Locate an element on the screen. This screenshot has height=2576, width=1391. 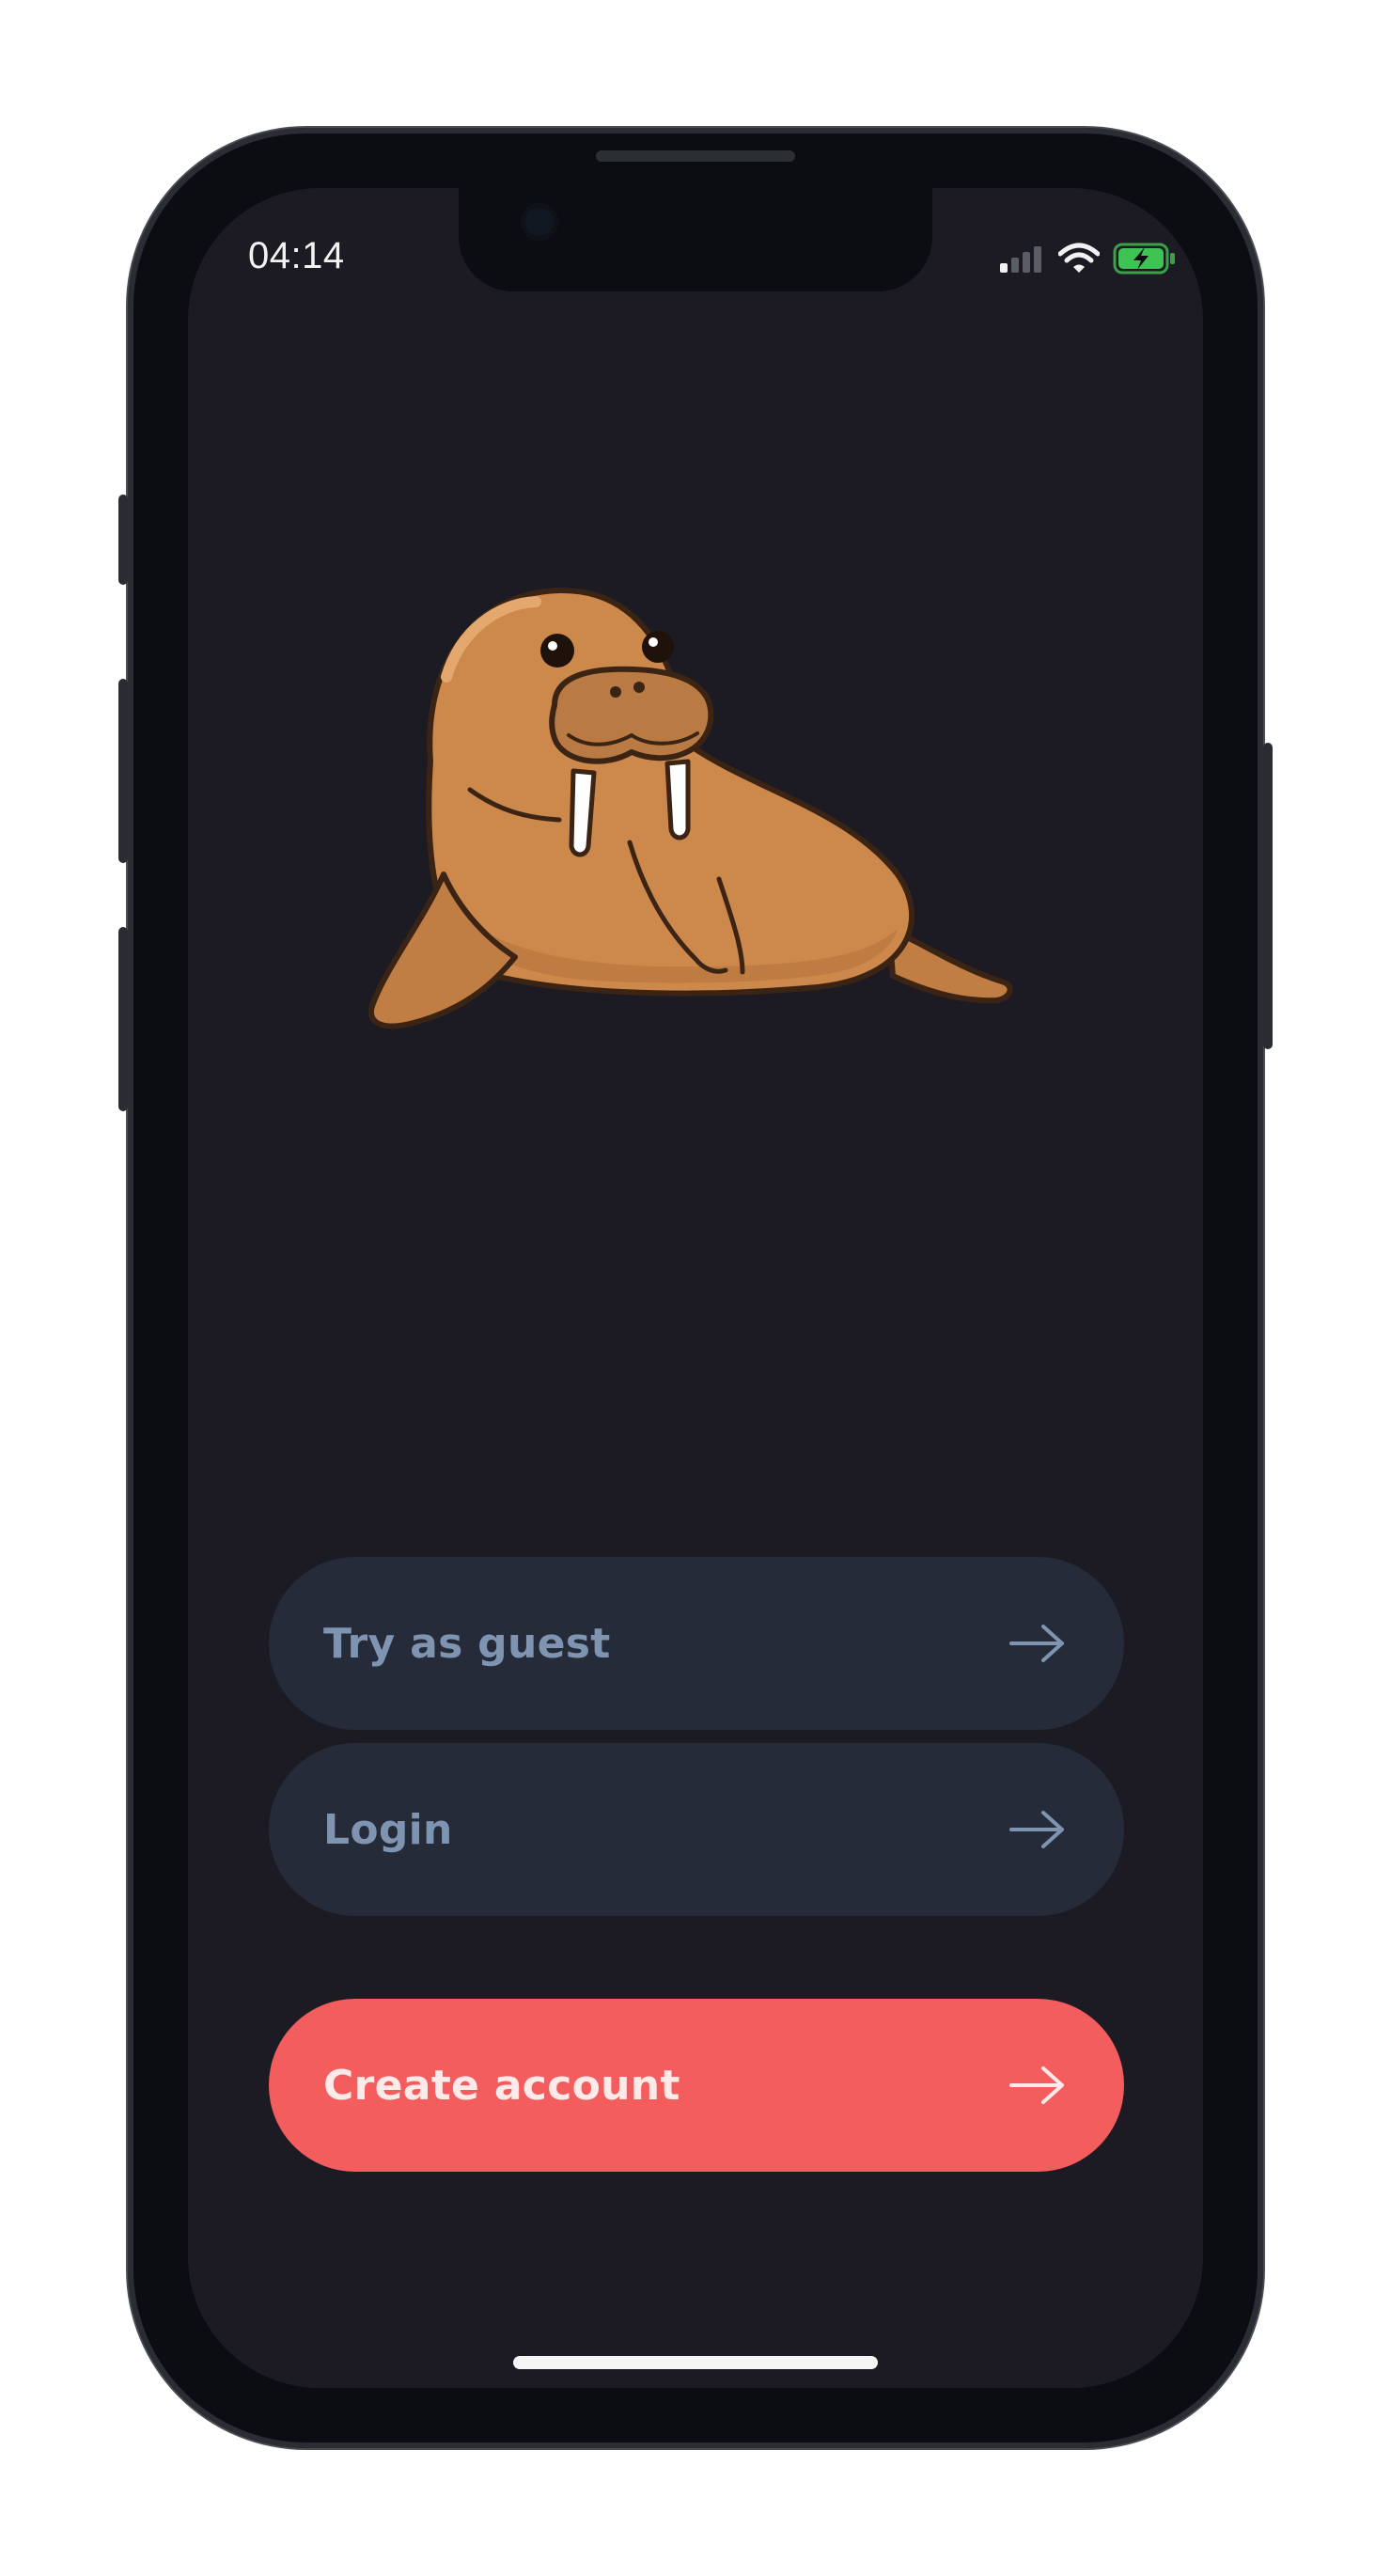
power-button is located at coordinates (1268, 896).